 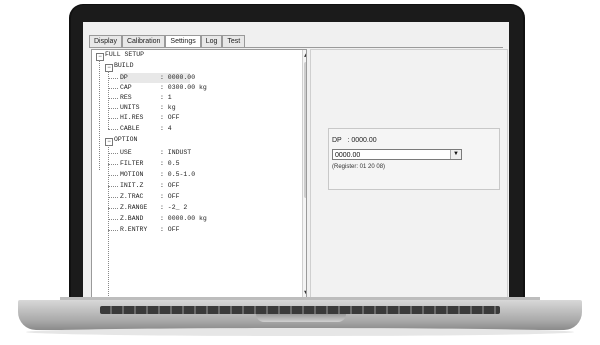 I want to click on dropdown-value: 0000.00, so click(x=348, y=155).